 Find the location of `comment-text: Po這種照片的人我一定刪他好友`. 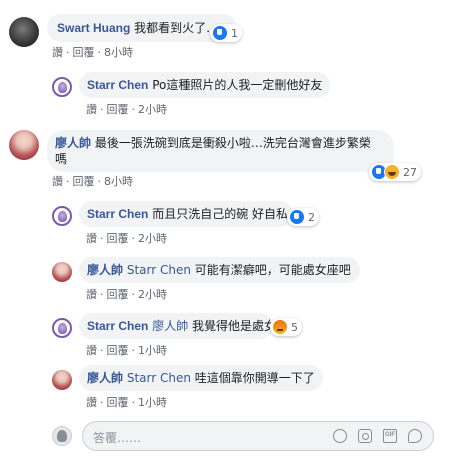

comment-text: Po這種照片的人我一定刪他好友 is located at coordinates (237, 85).